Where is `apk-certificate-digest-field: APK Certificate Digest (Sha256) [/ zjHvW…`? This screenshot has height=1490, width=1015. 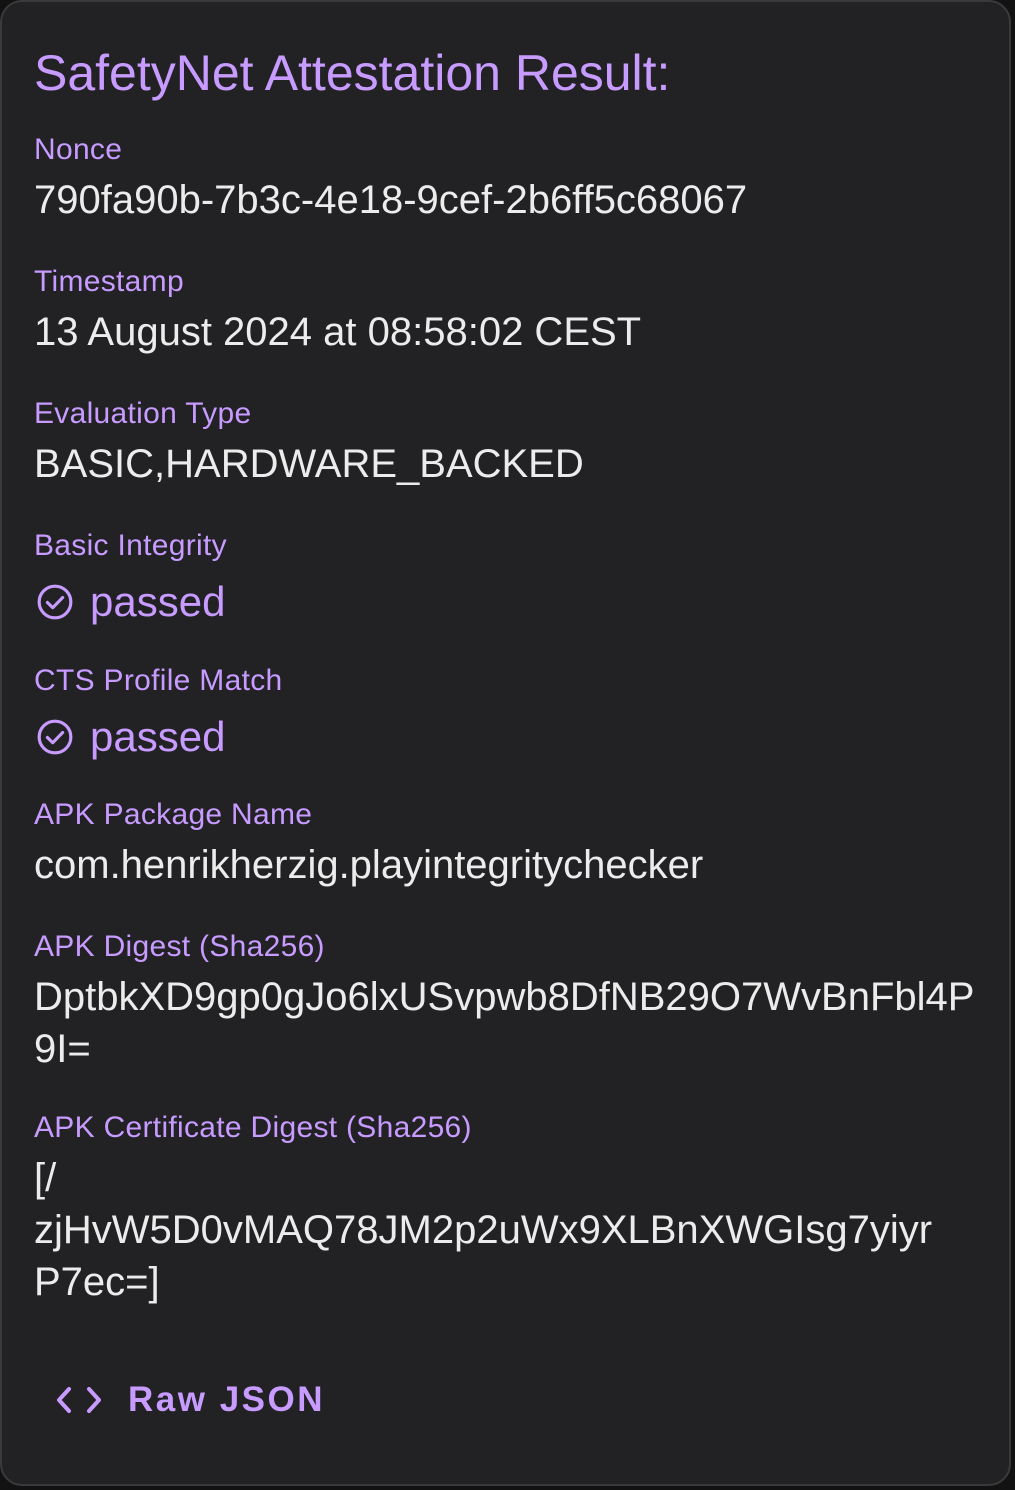
apk-certificate-digest-field: APK Certificate Digest (Sha256) [/ zjHvW… is located at coordinates (507, 1208).